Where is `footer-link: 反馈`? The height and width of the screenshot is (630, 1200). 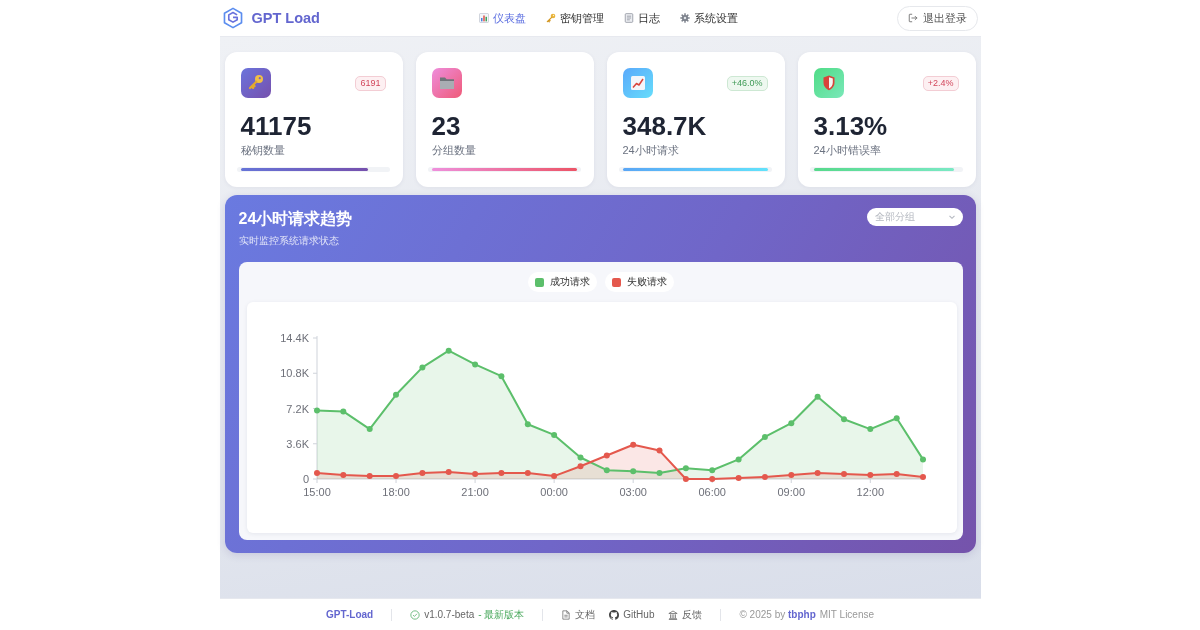
footer-link: 反馈 is located at coordinates (685, 614).